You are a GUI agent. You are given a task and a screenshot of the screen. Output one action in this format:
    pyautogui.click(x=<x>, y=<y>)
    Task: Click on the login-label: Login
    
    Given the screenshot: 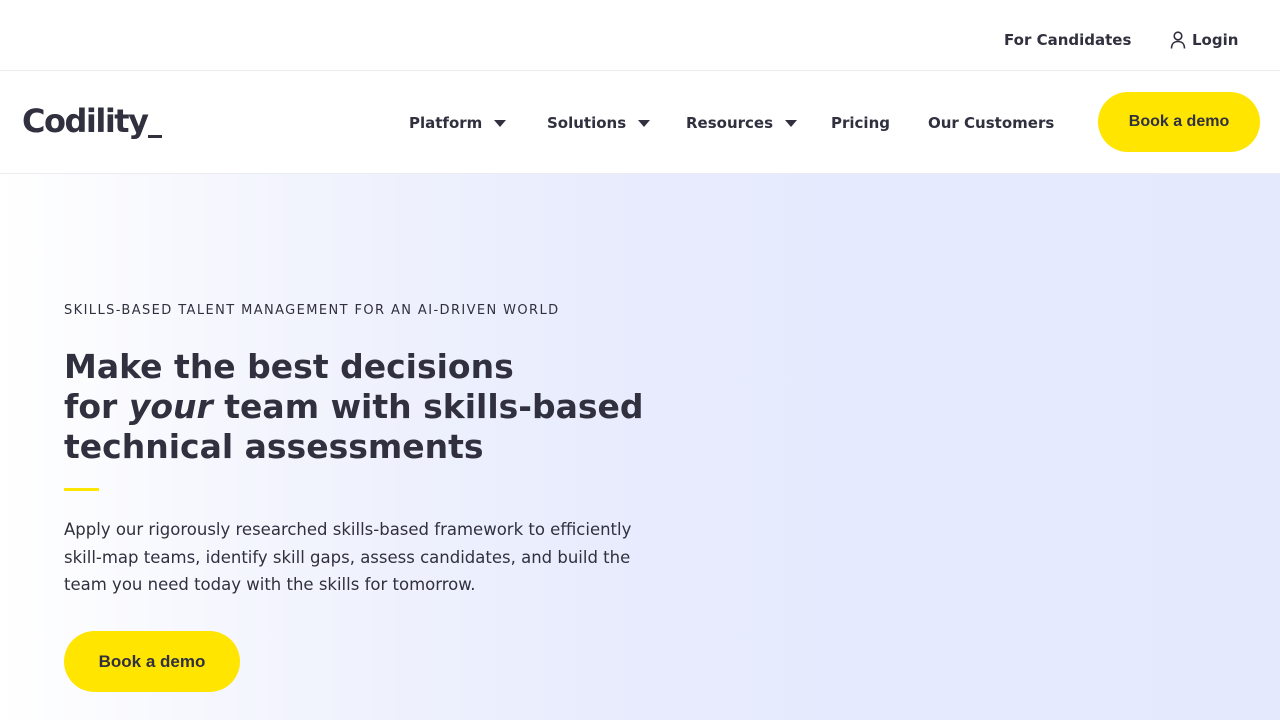 What is the action you would take?
    pyautogui.click(x=1215, y=40)
    